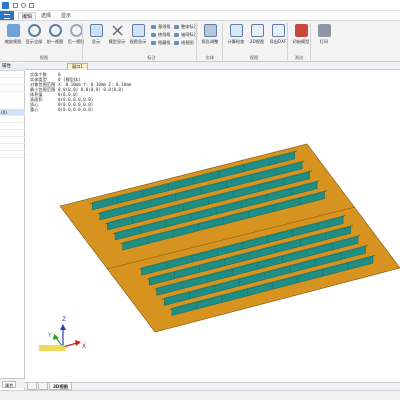 The image size is (400, 400). What do you see at coordinates (186, 27) in the screenshot?
I see `ribbon-overall-dimension: 整体标注` at bounding box center [186, 27].